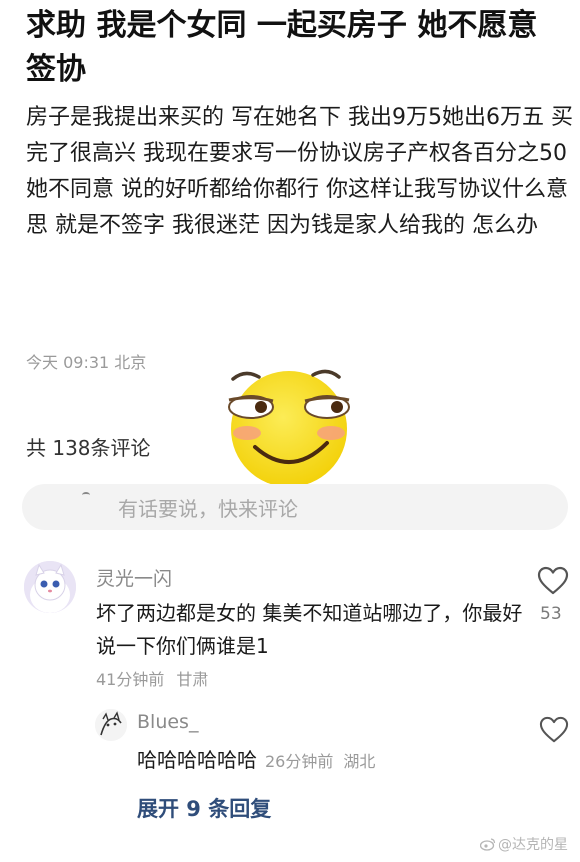 This screenshot has height=862, width=580. Describe the element at coordinates (299, 761) in the screenshot. I see `reply-time: 26分钟前` at that location.